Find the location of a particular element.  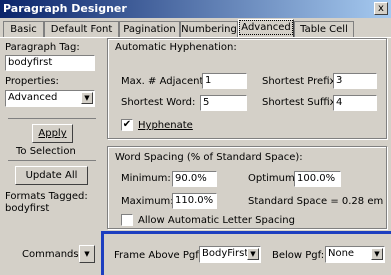

title-bar: Paragraph Designer x is located at coordinates (195, 9).